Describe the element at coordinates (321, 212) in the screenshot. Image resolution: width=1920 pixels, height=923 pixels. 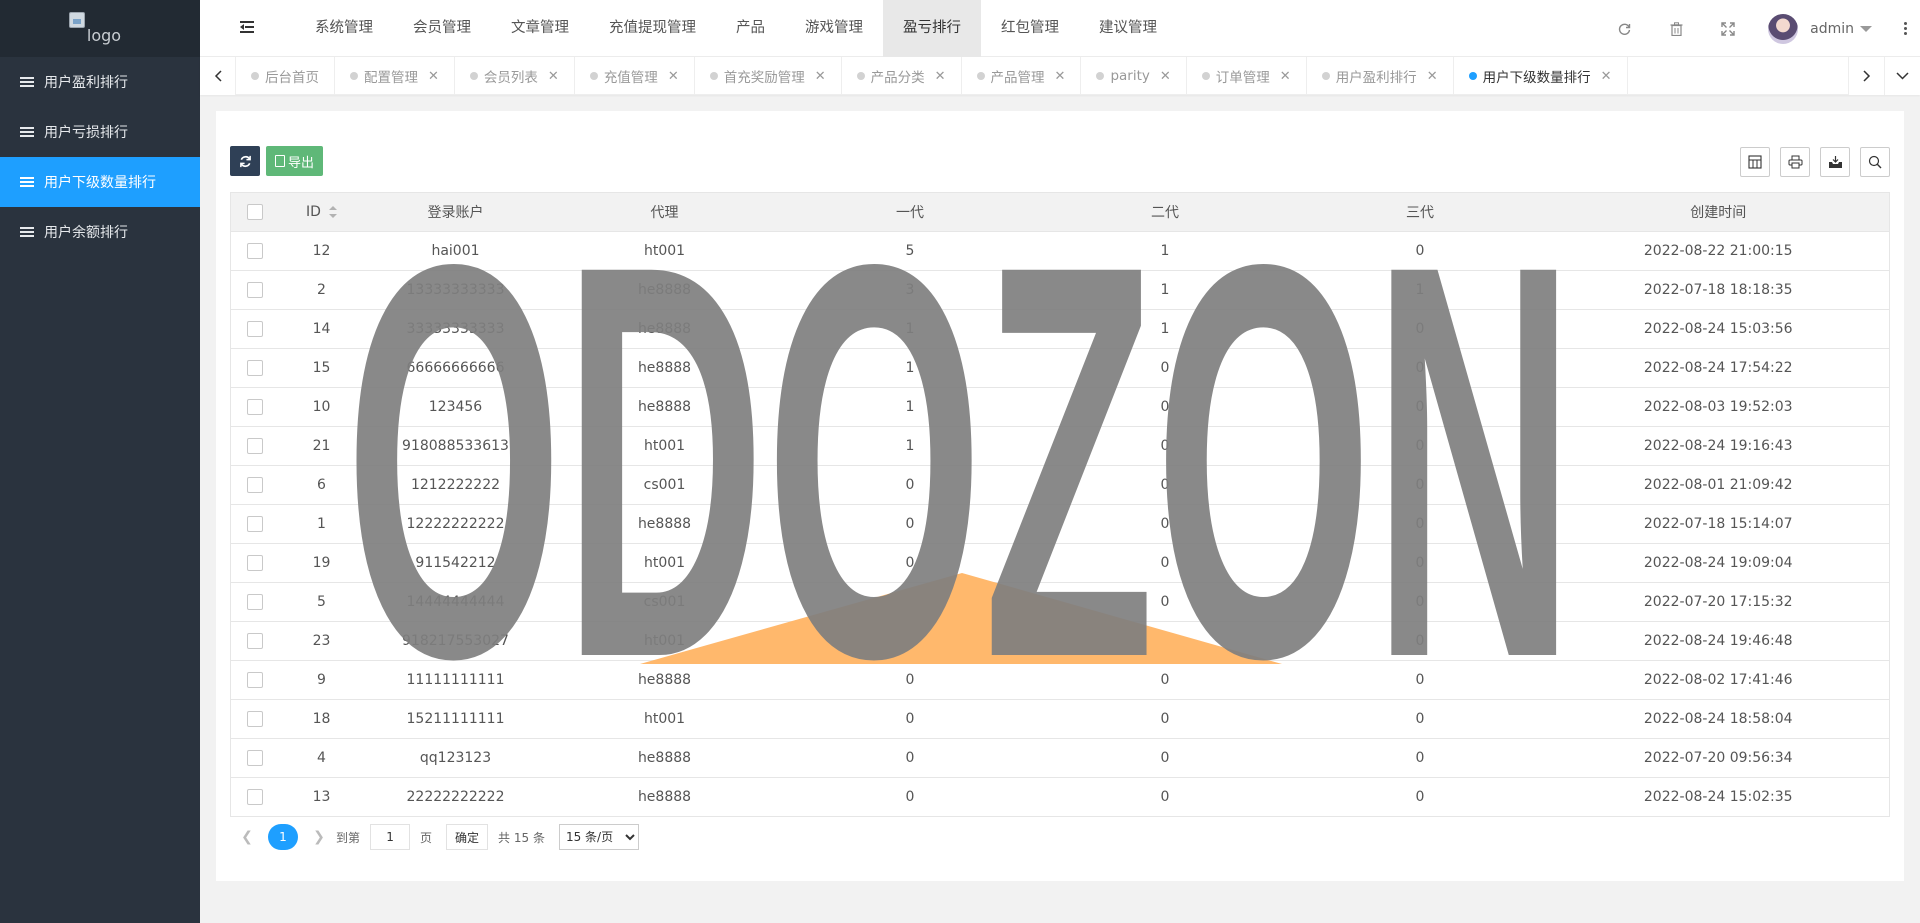
I see `column-header-id: ID` at that location.